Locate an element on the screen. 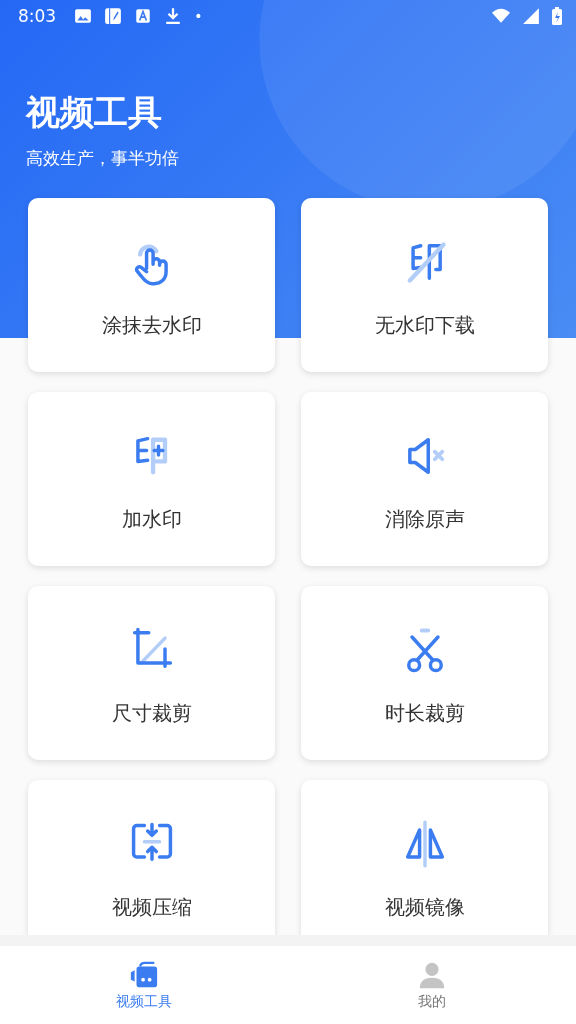 The width and height of the screenshot is (576, 1024). page-subtitle: 高效生产，事半功倍 is located at coordinates (103, 158).